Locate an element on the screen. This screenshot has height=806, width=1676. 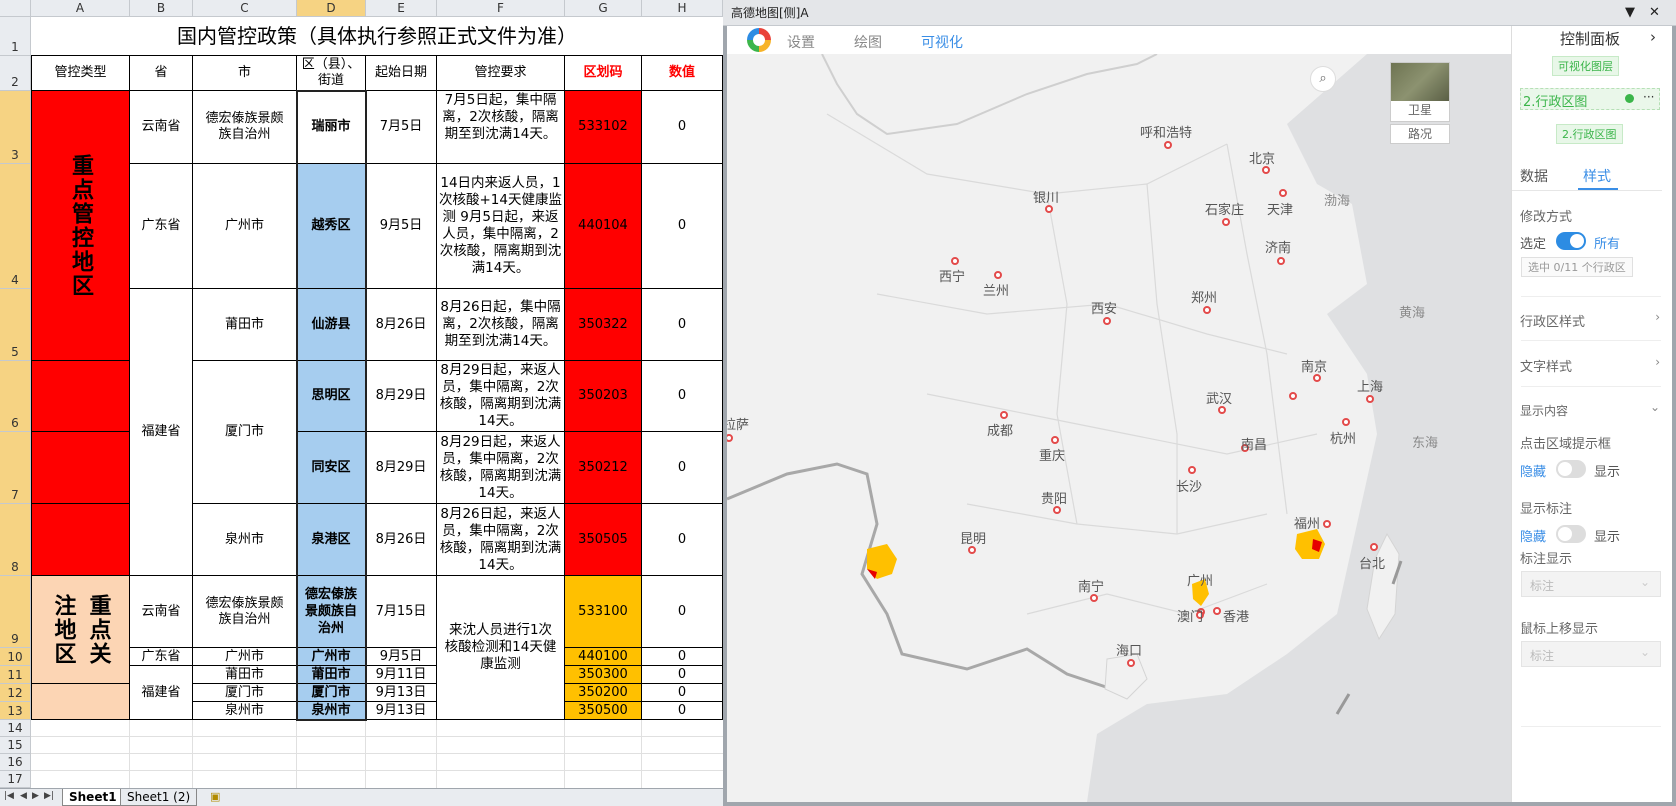
fujian-province: 福建省 is located at coordinates (161, 432).